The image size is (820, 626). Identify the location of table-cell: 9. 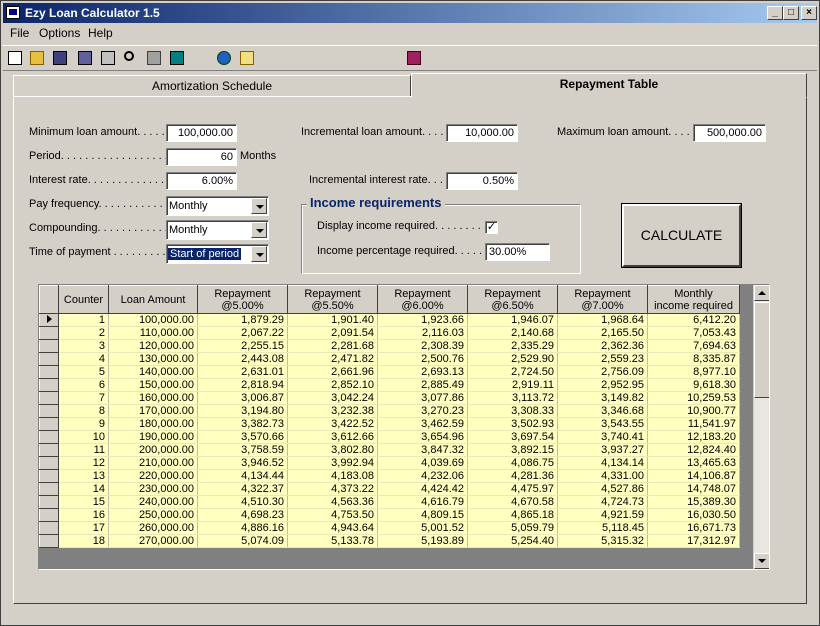
(83, 424).